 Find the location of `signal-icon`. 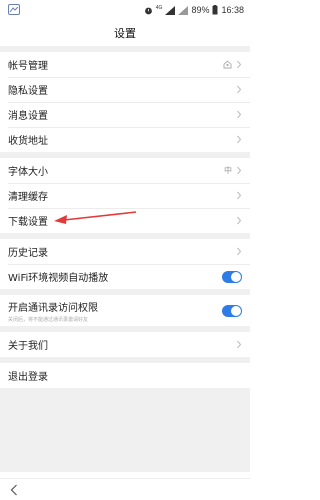

signal-icon is located at coordinates (170, 10).